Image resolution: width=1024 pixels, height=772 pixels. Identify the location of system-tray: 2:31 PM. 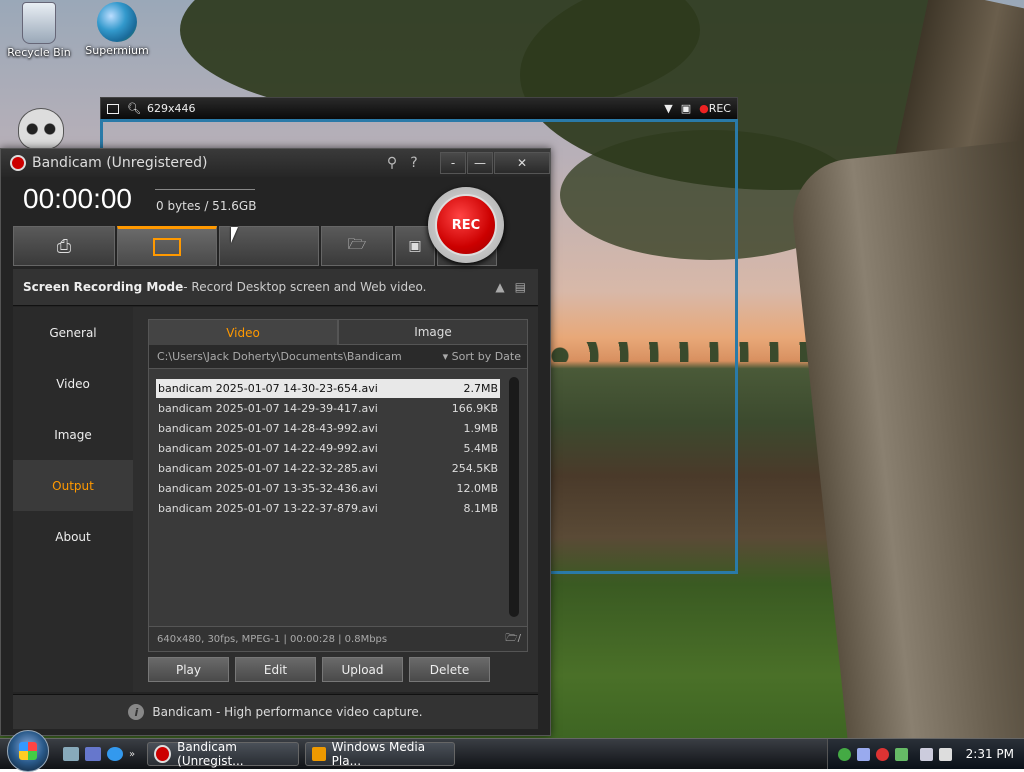
(925, 754).